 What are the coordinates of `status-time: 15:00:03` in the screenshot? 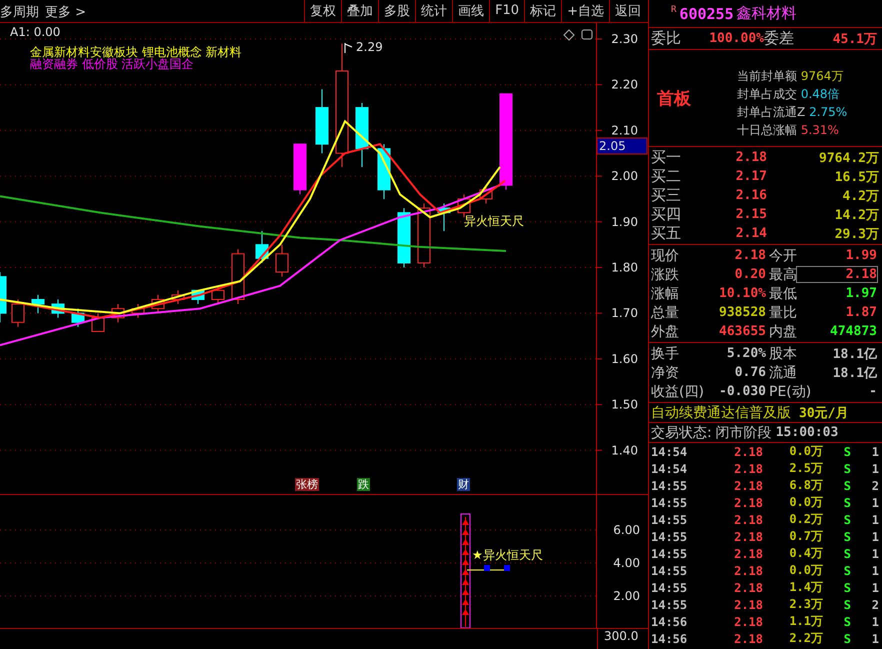 It's located at (807, 432).